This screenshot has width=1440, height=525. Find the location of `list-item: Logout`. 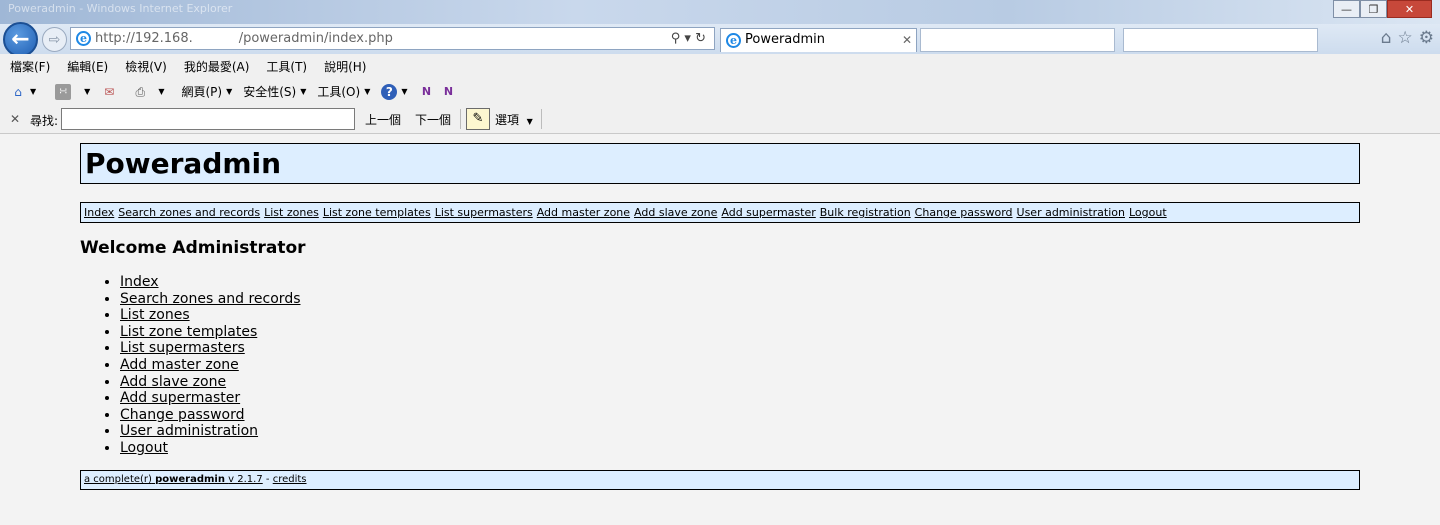

list-item: Logout is located at coordinates (210, 448).